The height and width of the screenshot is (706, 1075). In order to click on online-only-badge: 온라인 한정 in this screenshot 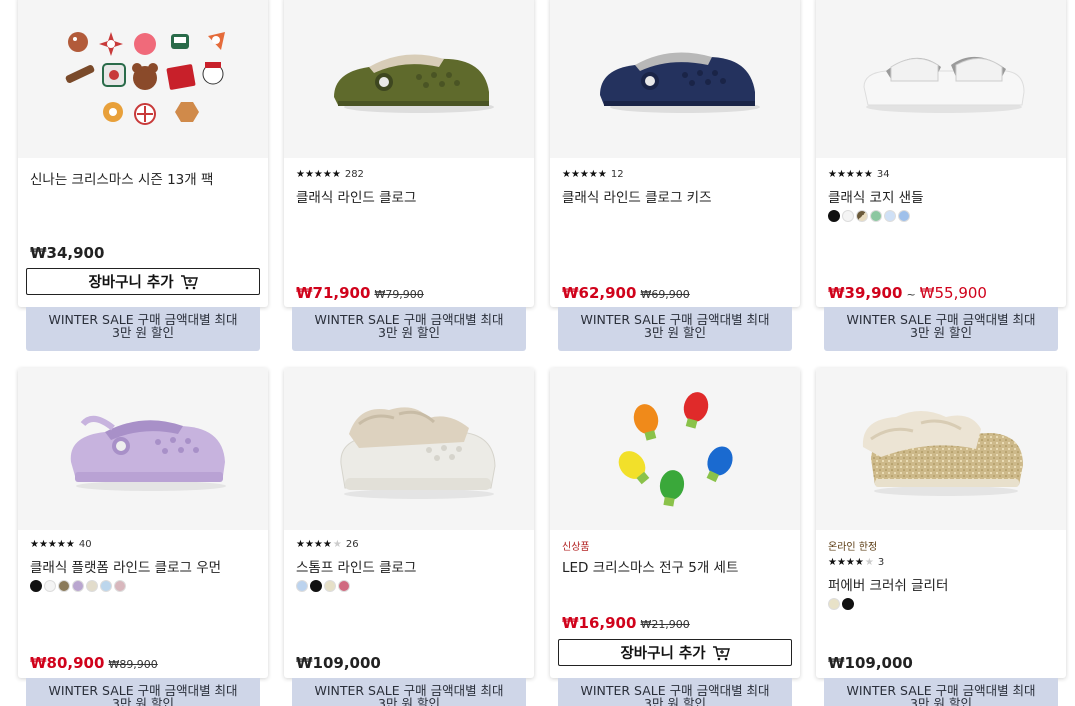, I will do `click(853, 547)`.